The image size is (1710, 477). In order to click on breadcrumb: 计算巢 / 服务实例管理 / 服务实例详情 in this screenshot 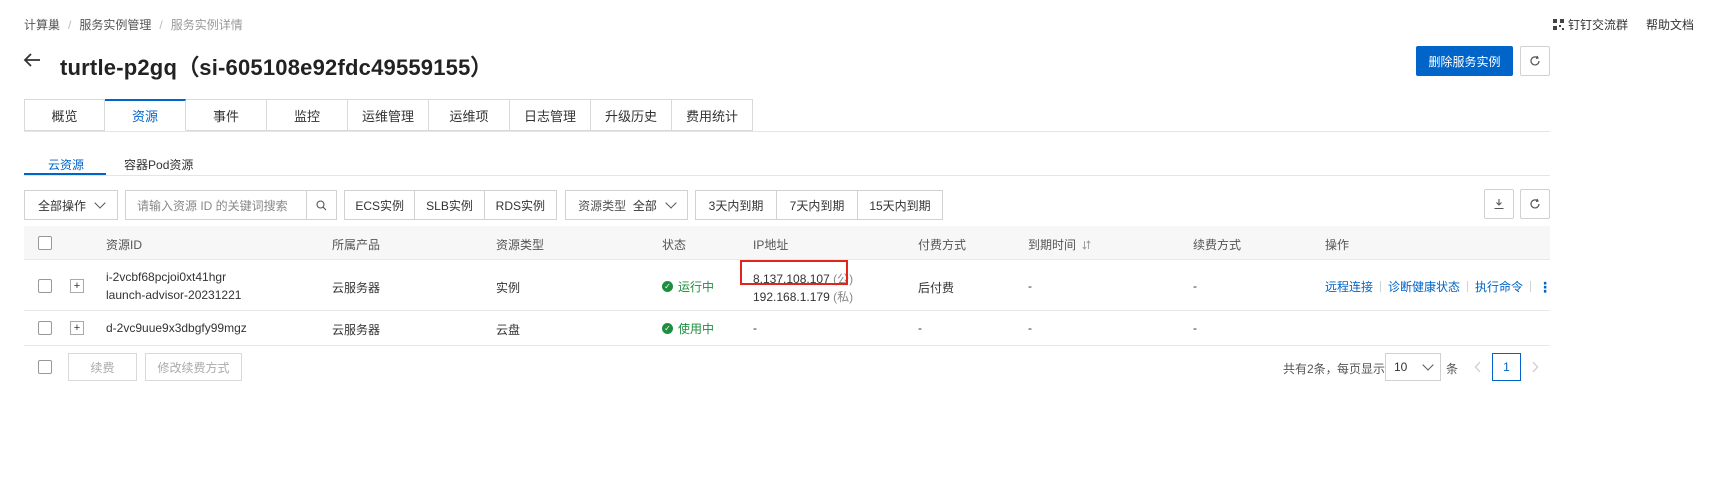, I will do `click(133, 25)`.